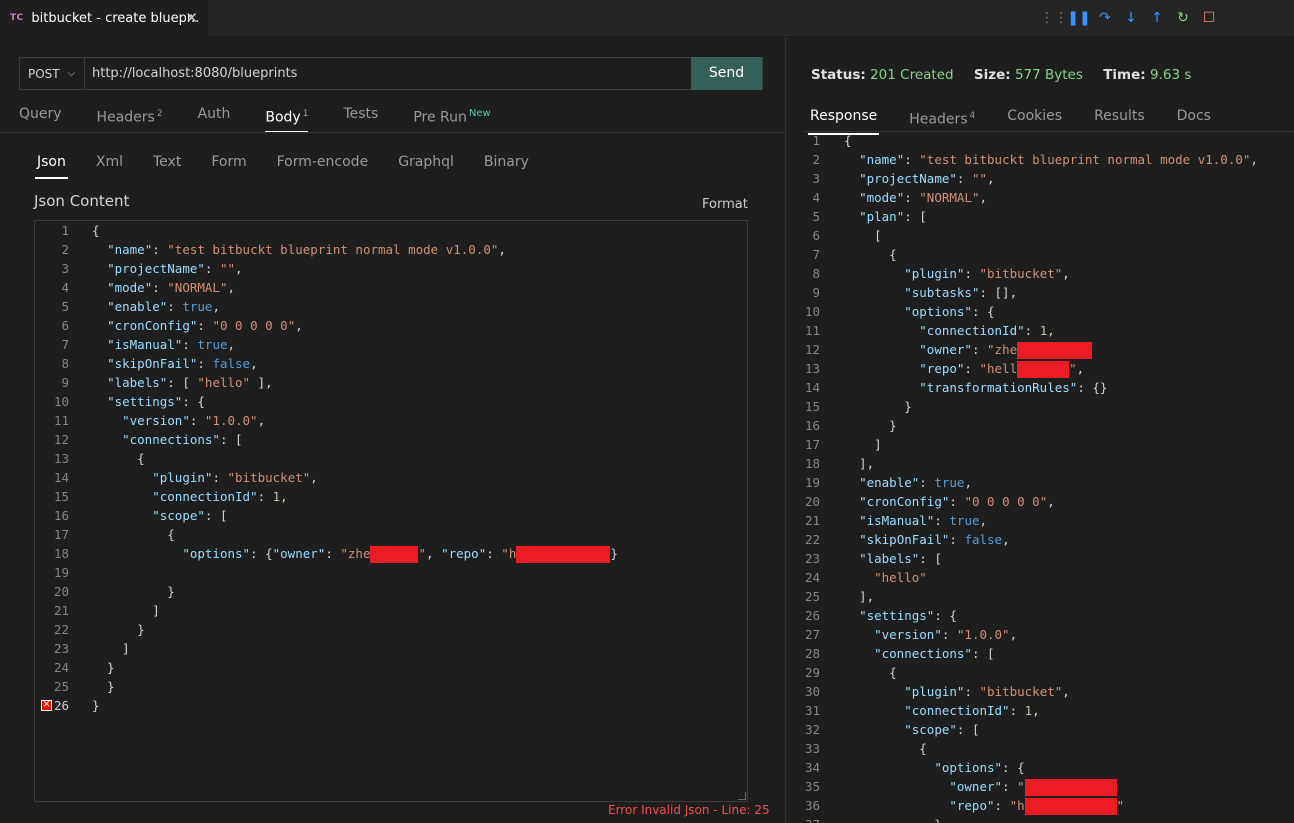 The image size is (1294, 823). I want to click on tab-badge: 4, so click(972, 116).